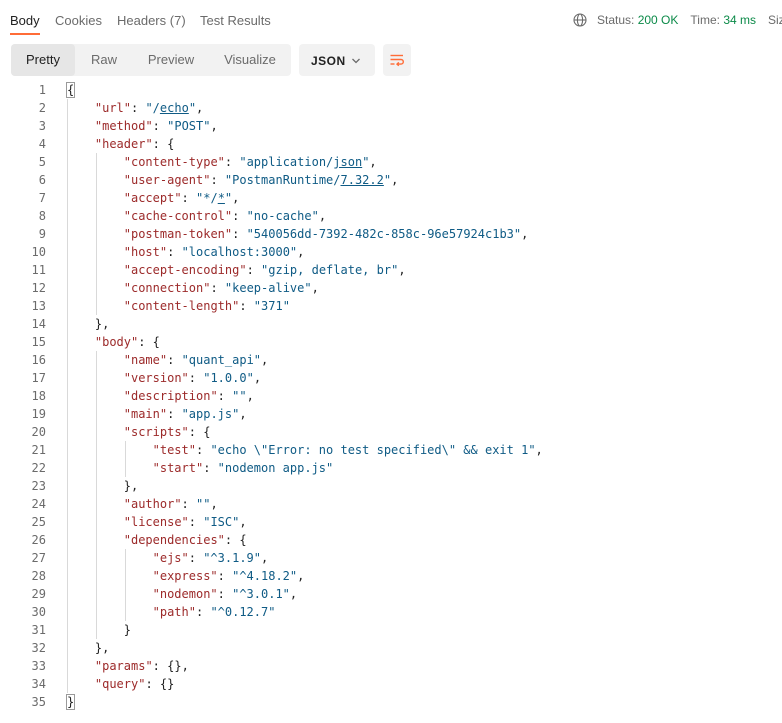  I want to click on wrap-lines-button, so click(397, 60).